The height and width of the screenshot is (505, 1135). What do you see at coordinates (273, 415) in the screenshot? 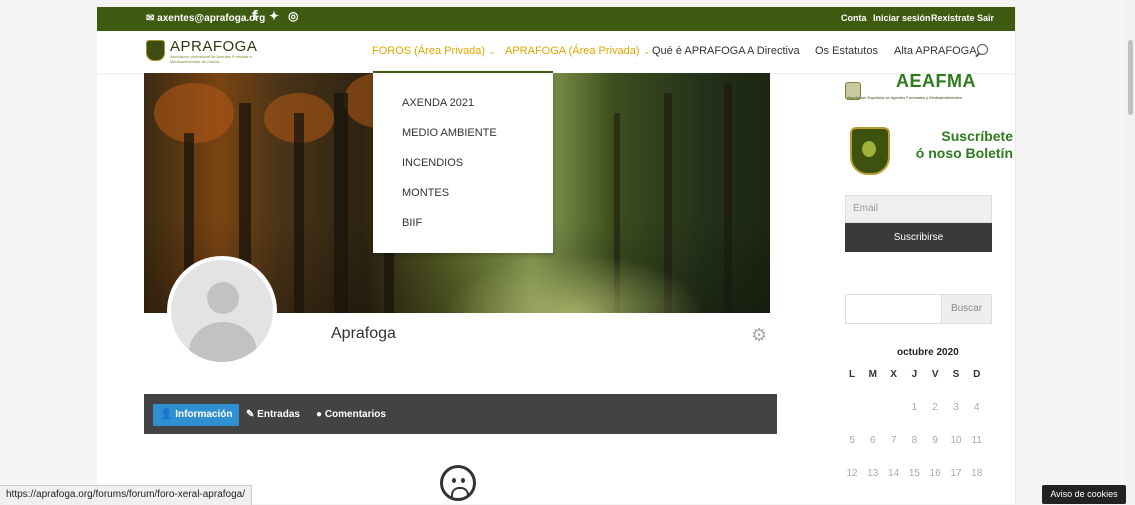
I see `tab-entradas: ✎ Entradas` at bounding box center [273, 415].